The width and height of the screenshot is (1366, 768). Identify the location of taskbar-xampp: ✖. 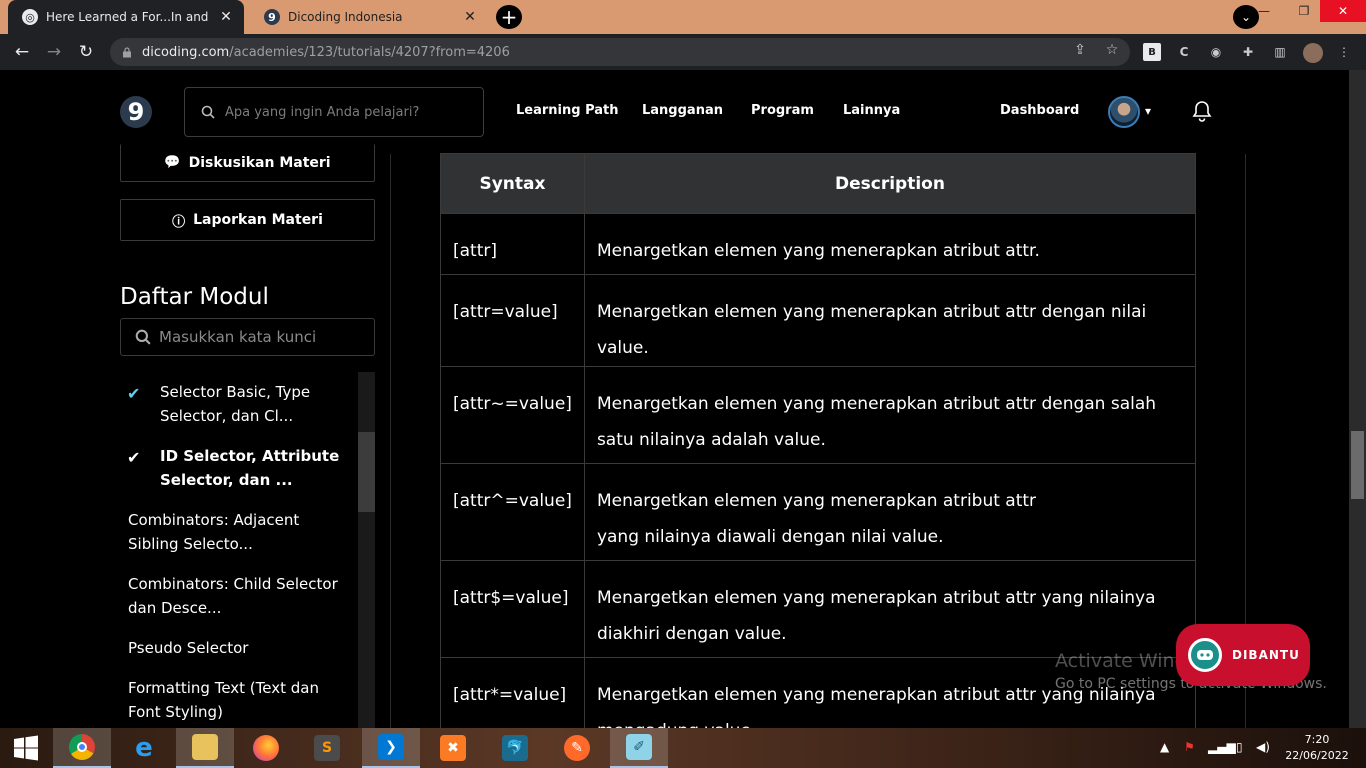
(453, 748).